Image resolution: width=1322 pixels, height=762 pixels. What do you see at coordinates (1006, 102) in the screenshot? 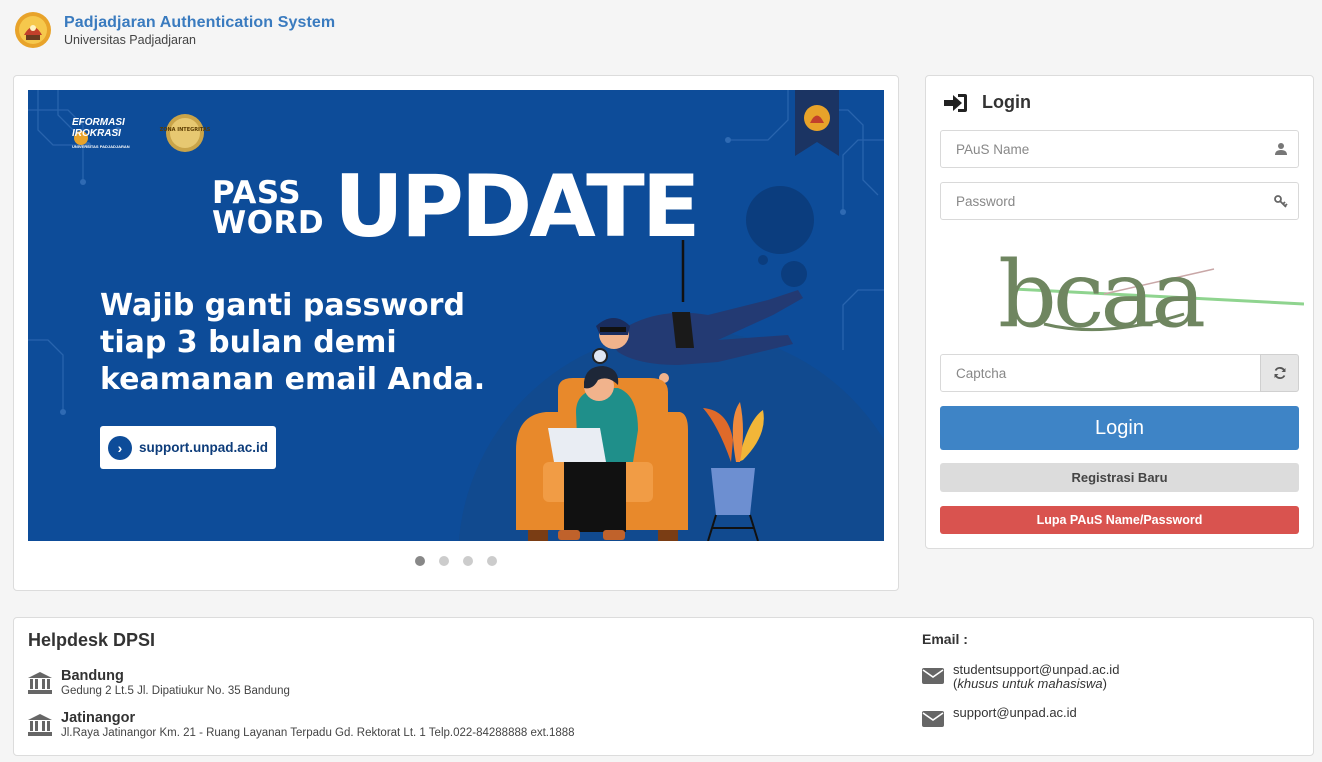
I see `login-title: Login` at bounding box center [1006, 102].